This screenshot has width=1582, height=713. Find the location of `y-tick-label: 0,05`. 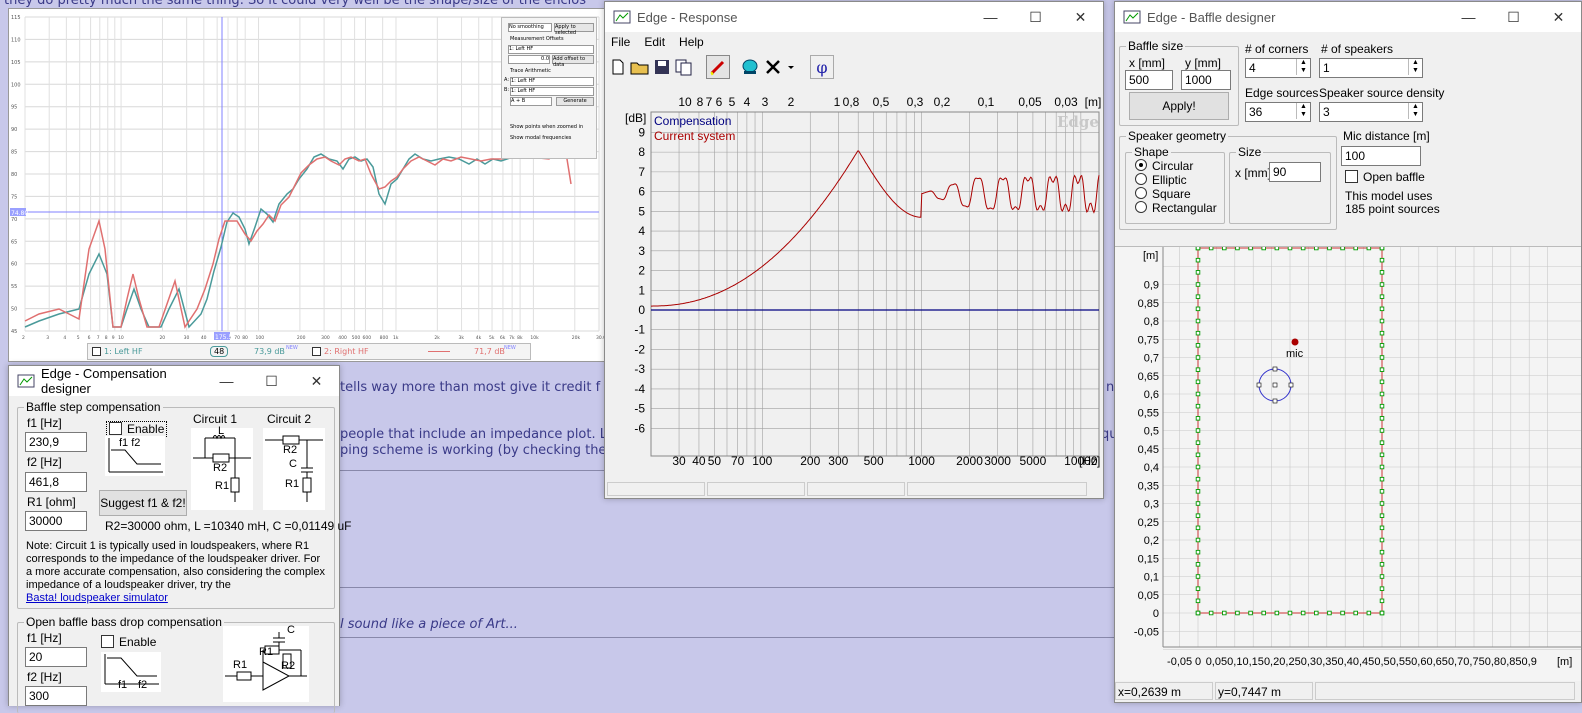

y-tick-label: 0,05 is located at coordinates (1148, 596).